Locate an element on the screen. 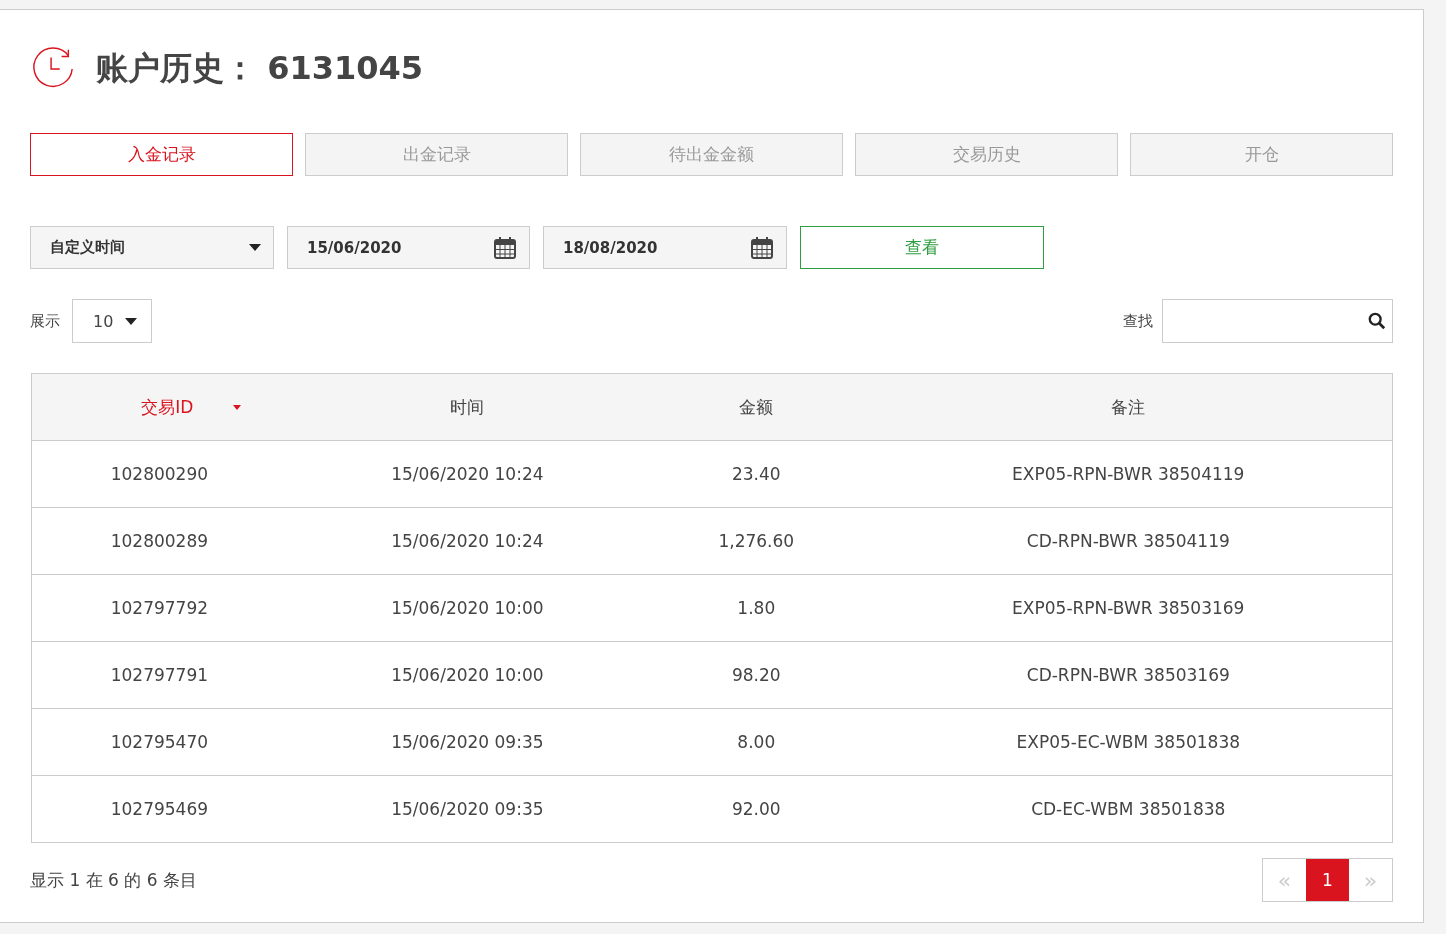 The height and width of the screenshot is (934, 1446). tab: 开仓 is located at coordinates (1261, 154).